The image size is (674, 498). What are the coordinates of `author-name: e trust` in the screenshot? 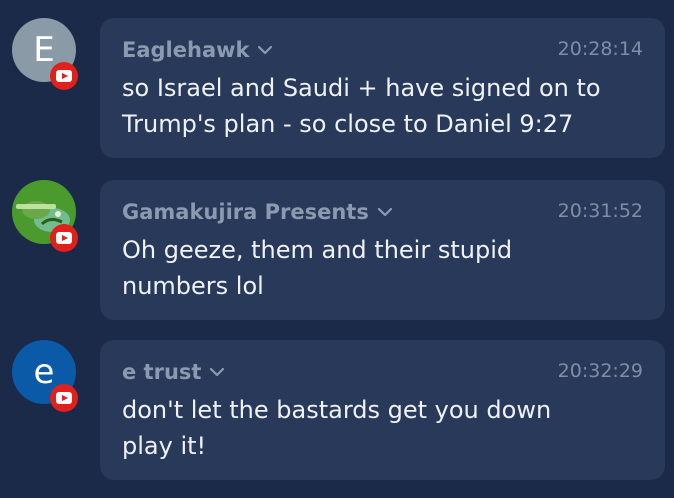 It's located at (161, 372).